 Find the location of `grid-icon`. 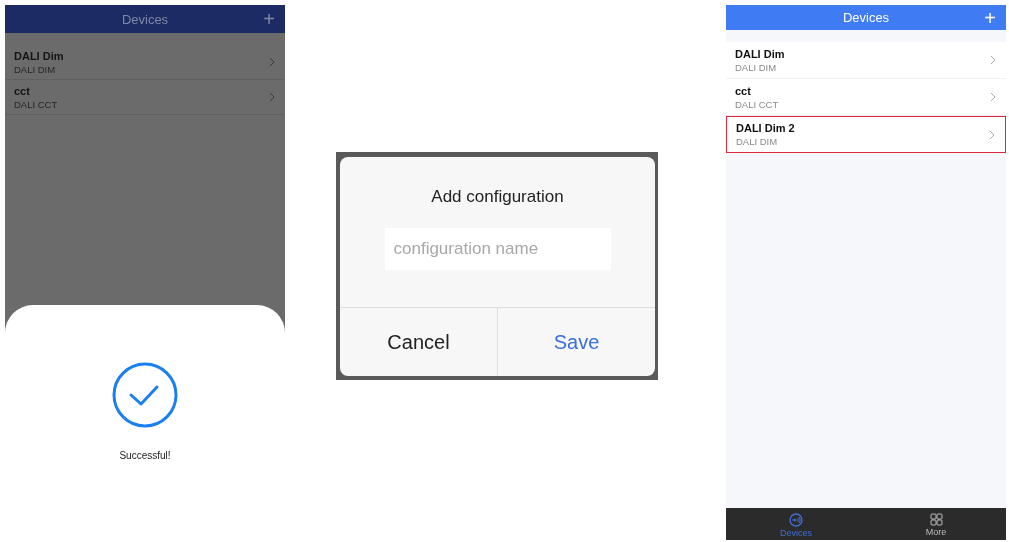

grid-icon is located at coordinates (936, 519).